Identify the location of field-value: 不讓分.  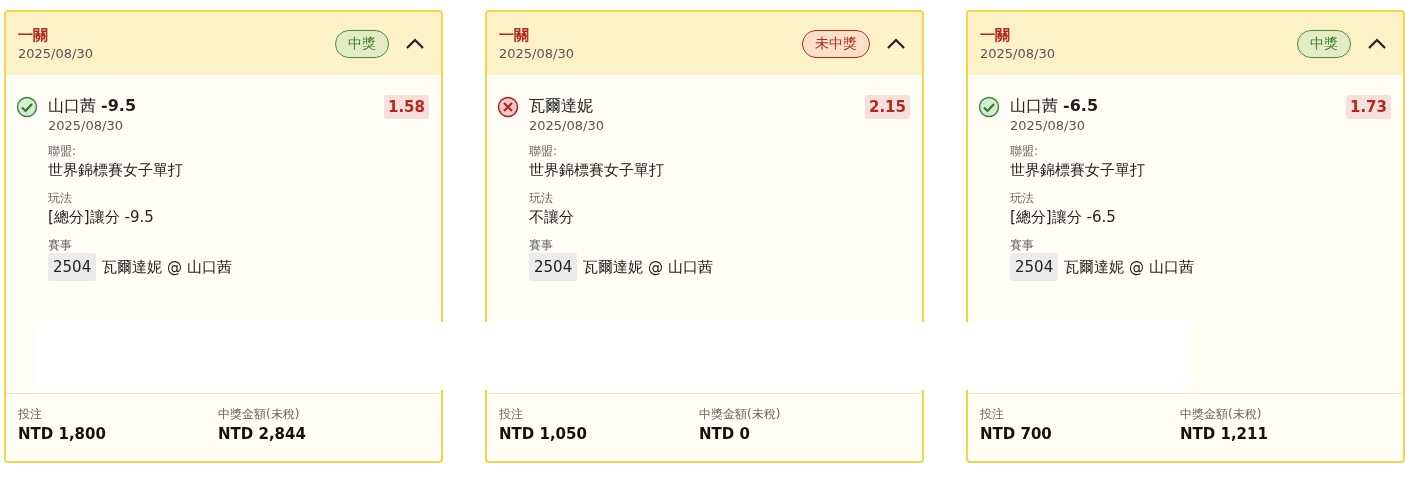
(551, 217).